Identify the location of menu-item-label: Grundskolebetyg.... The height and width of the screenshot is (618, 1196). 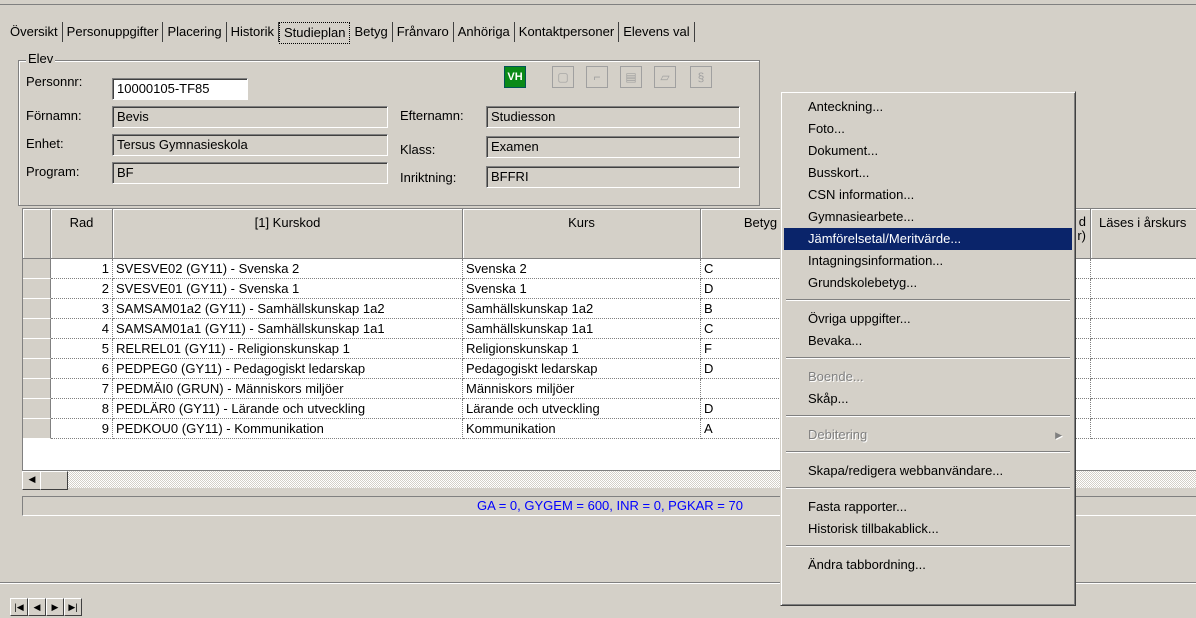
(863, 282).